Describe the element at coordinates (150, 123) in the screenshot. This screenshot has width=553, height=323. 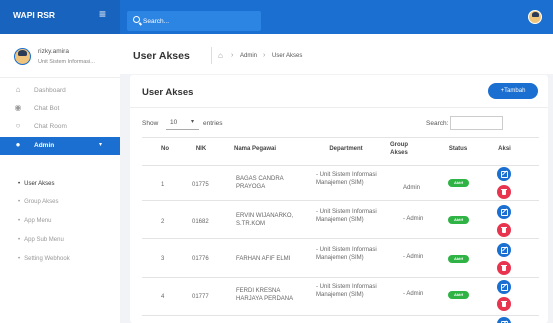
I see `show-label: Show` at that location.